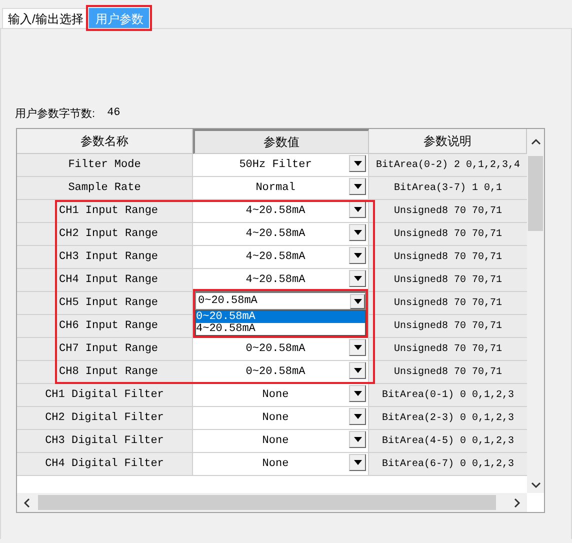 This screenshot has width=572, height=543. What do you see at coordinates (281, 188) in the screenshot?
I see `parameter-value: Normal` at bounding box center [281, 188].